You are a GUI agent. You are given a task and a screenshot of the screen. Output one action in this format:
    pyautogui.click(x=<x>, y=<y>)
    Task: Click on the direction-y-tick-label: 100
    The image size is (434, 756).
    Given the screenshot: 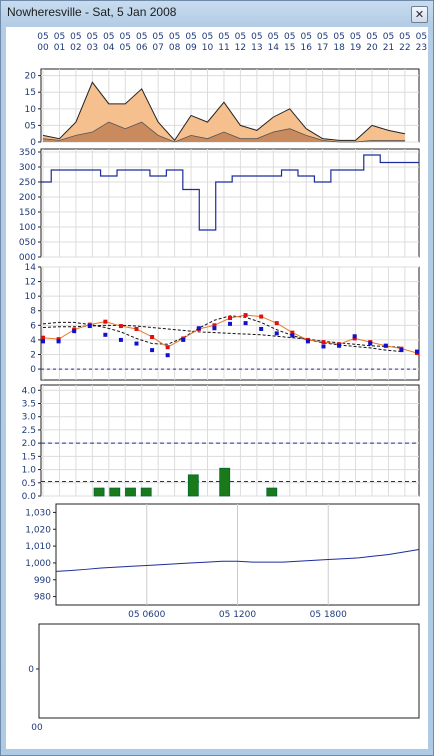 What is the action you would take?
    pyautogui.click(x=27, y=228)
    